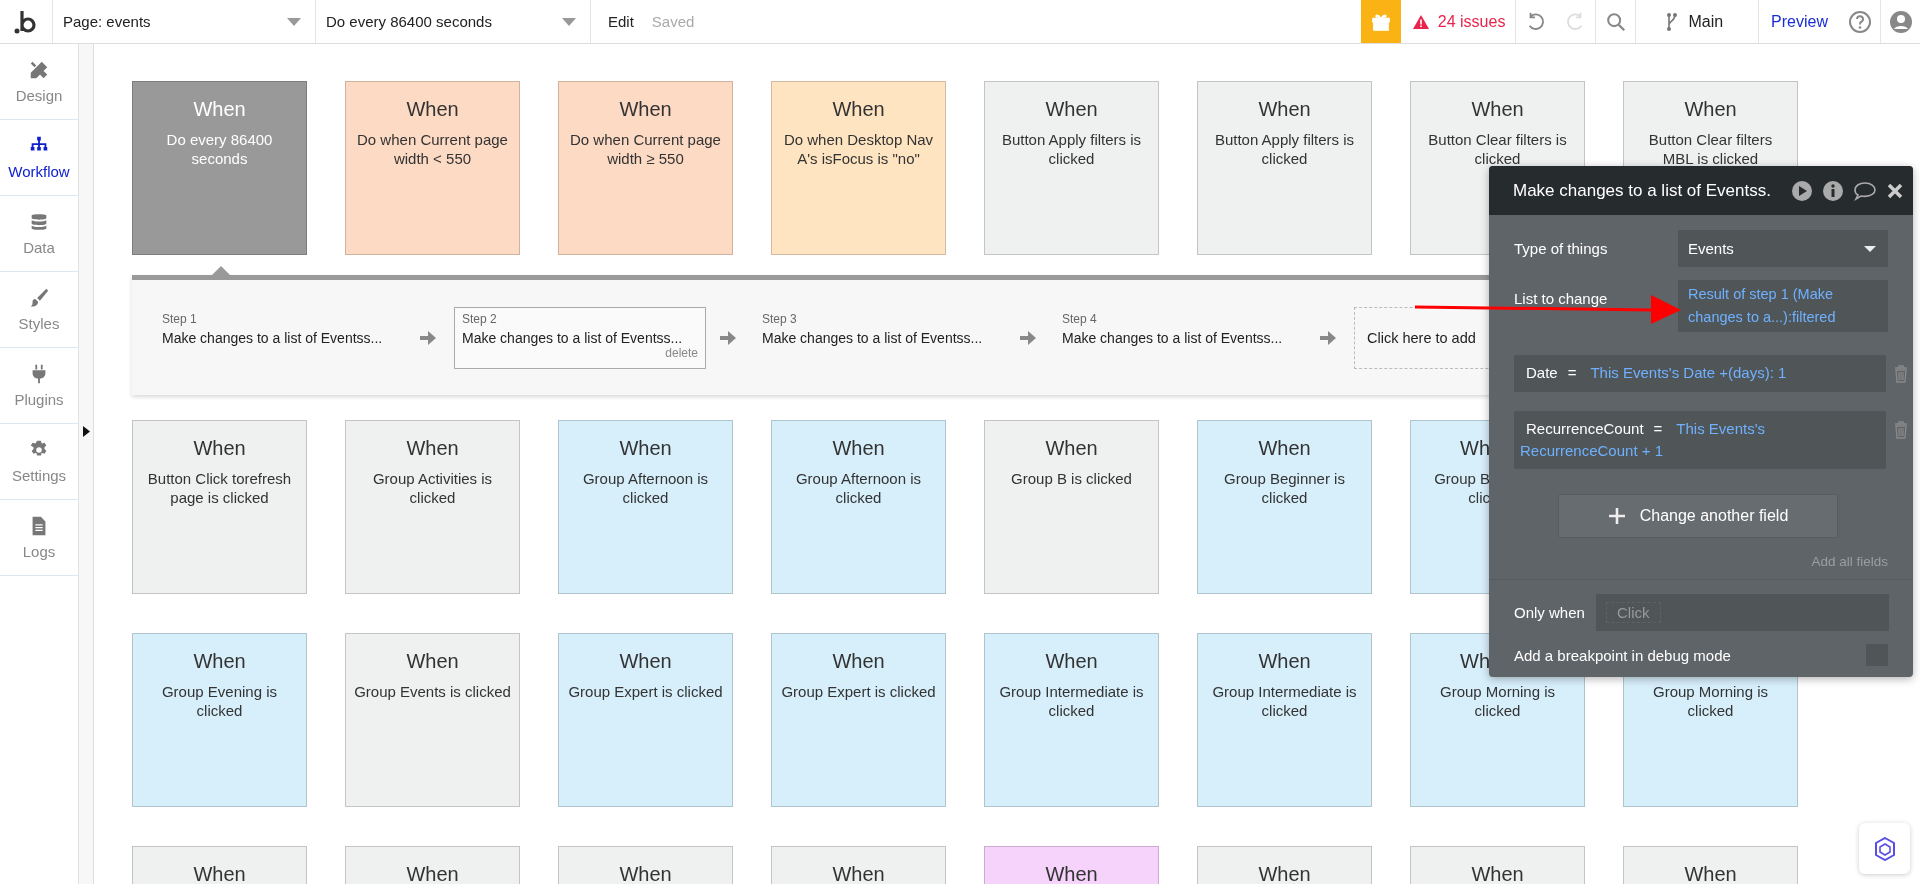 This screenshot has height=884, width=1920. Describe the element at coordinates (1071, 478) in the screenshot. I see `event-description: Group B is clicked` at that location.